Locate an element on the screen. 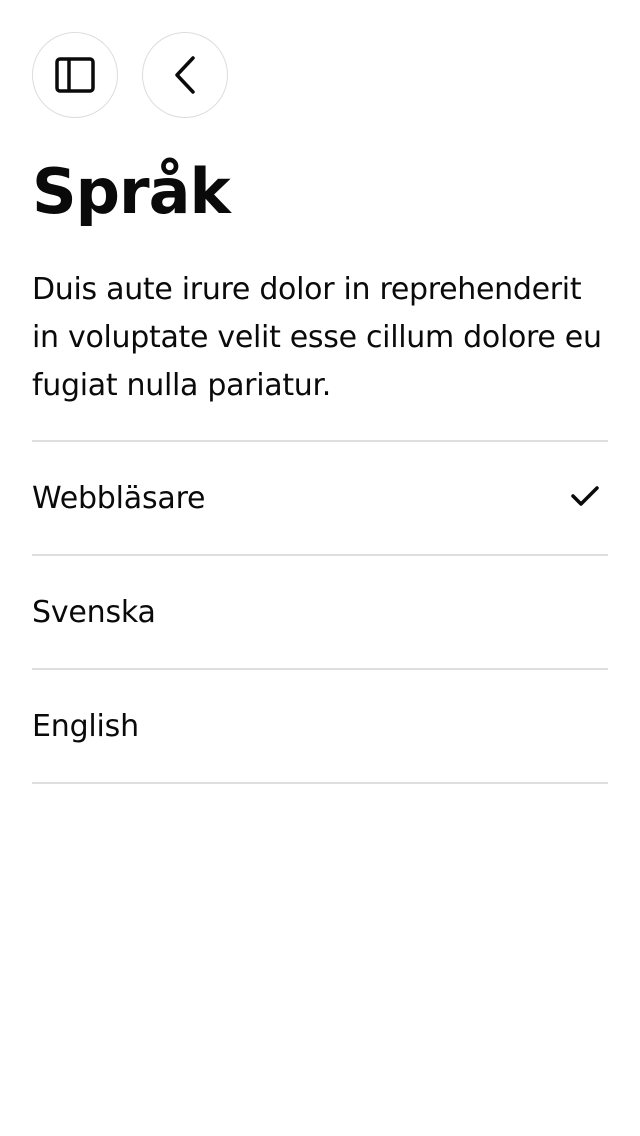 This screenshot has width=640, height=1136. back-button is located at coordinates (185, 75).